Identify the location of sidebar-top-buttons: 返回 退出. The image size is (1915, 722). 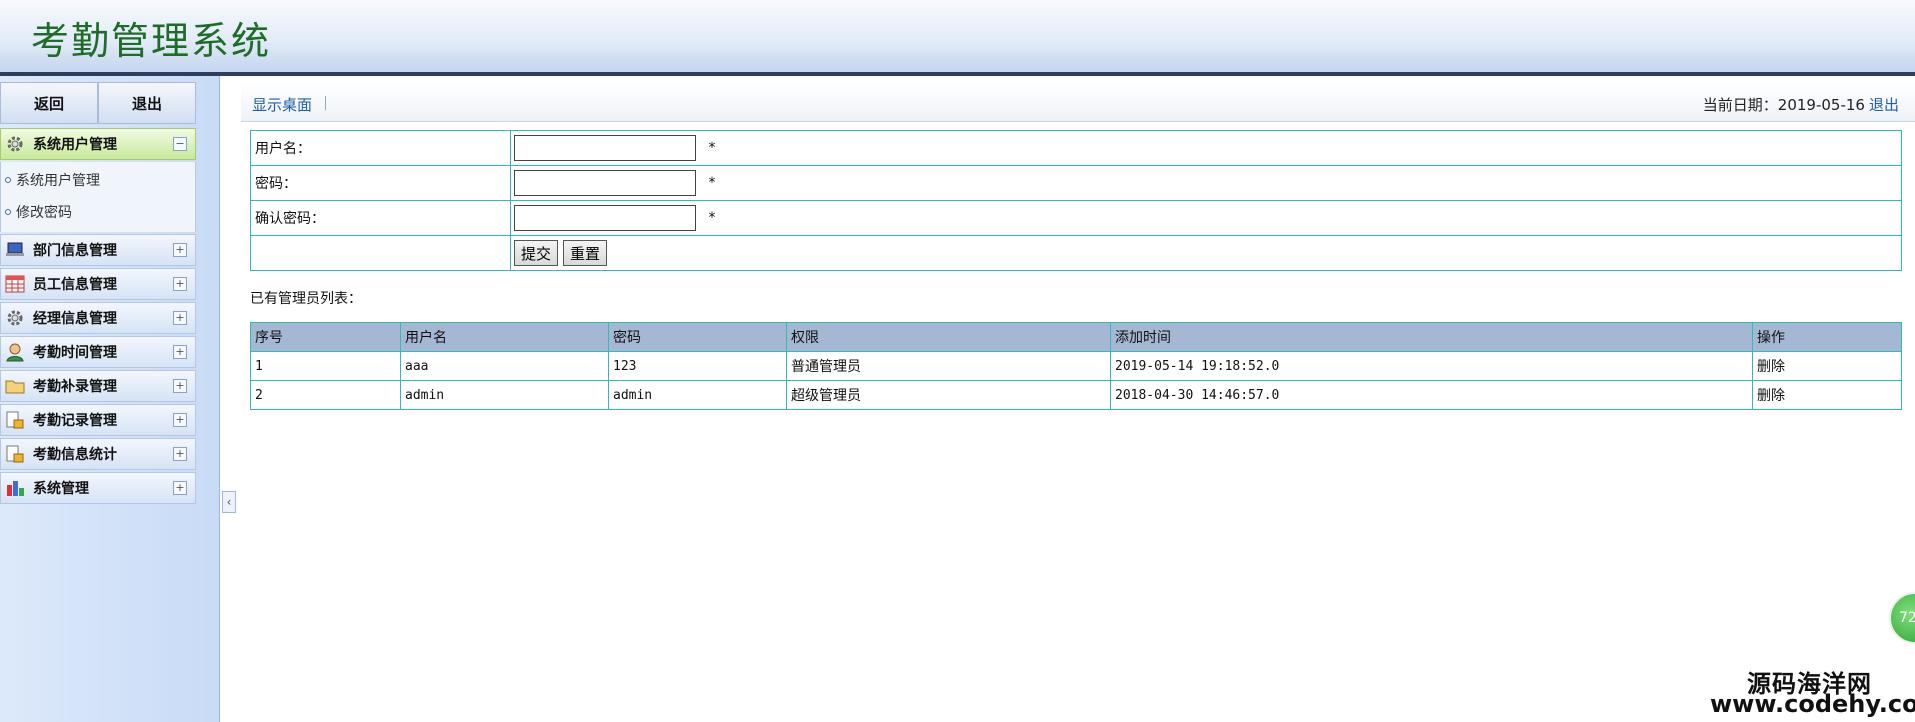
(98, 103).